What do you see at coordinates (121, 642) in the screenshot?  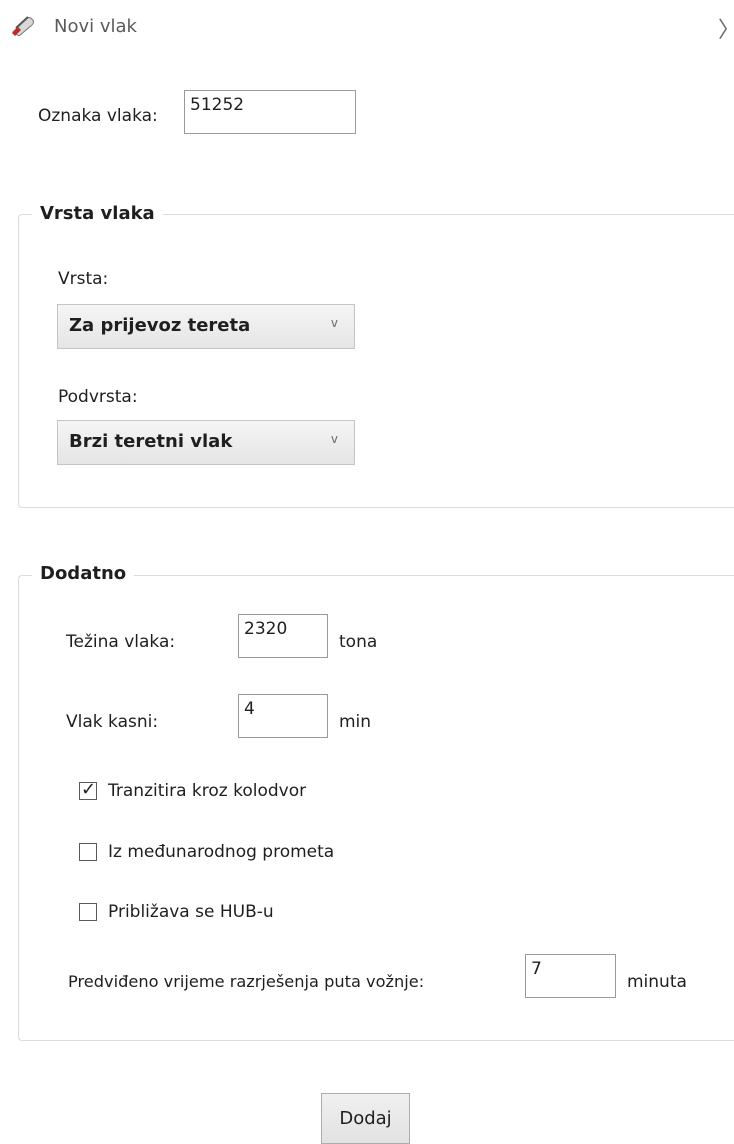 I see `weight-label: Težina vlaka:` at bounding box center [121, 642].